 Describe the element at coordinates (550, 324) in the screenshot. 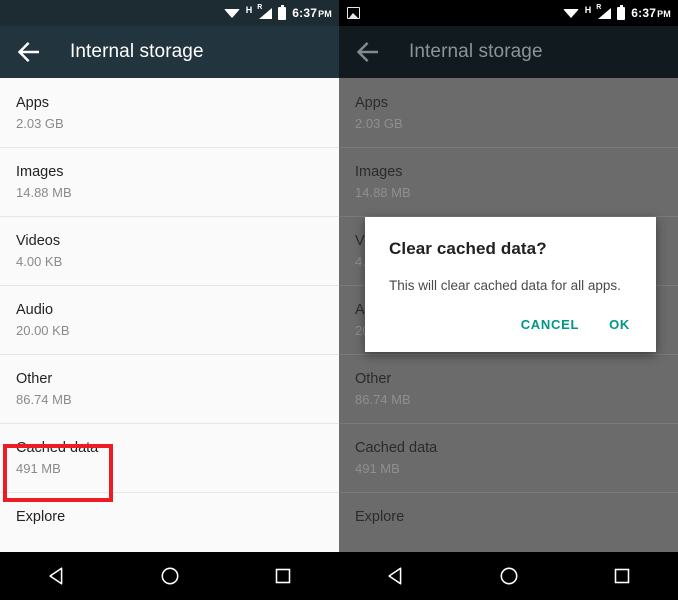

I see `cancel-button: CANCEL` at that location.